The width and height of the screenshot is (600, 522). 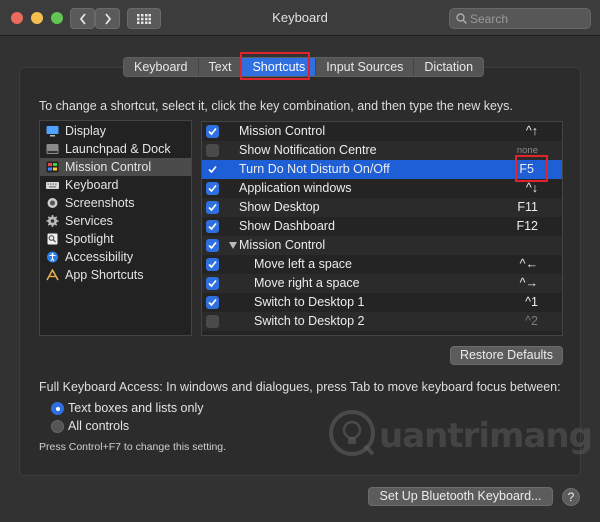 What do you see at coordinates (161, 67) in the screenshot?
I see `tab-keyboard: Keyboard` at bounding box center [161, 67].